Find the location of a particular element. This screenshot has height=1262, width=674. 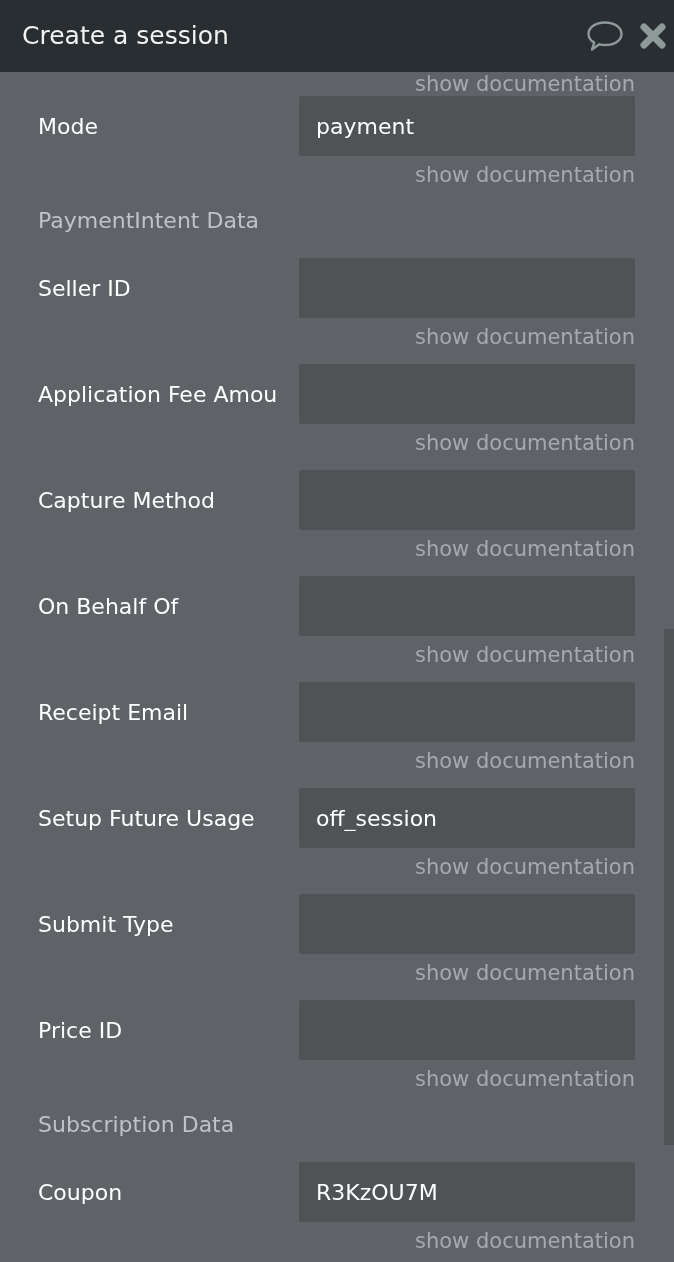

field-label: Submit Type is located at coordinates (106, 924).